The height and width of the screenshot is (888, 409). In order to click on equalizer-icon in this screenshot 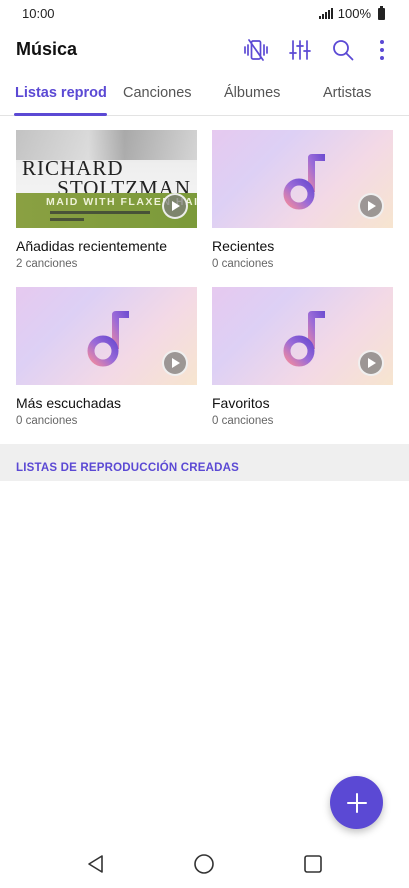, I will do `click(300, 50)`.